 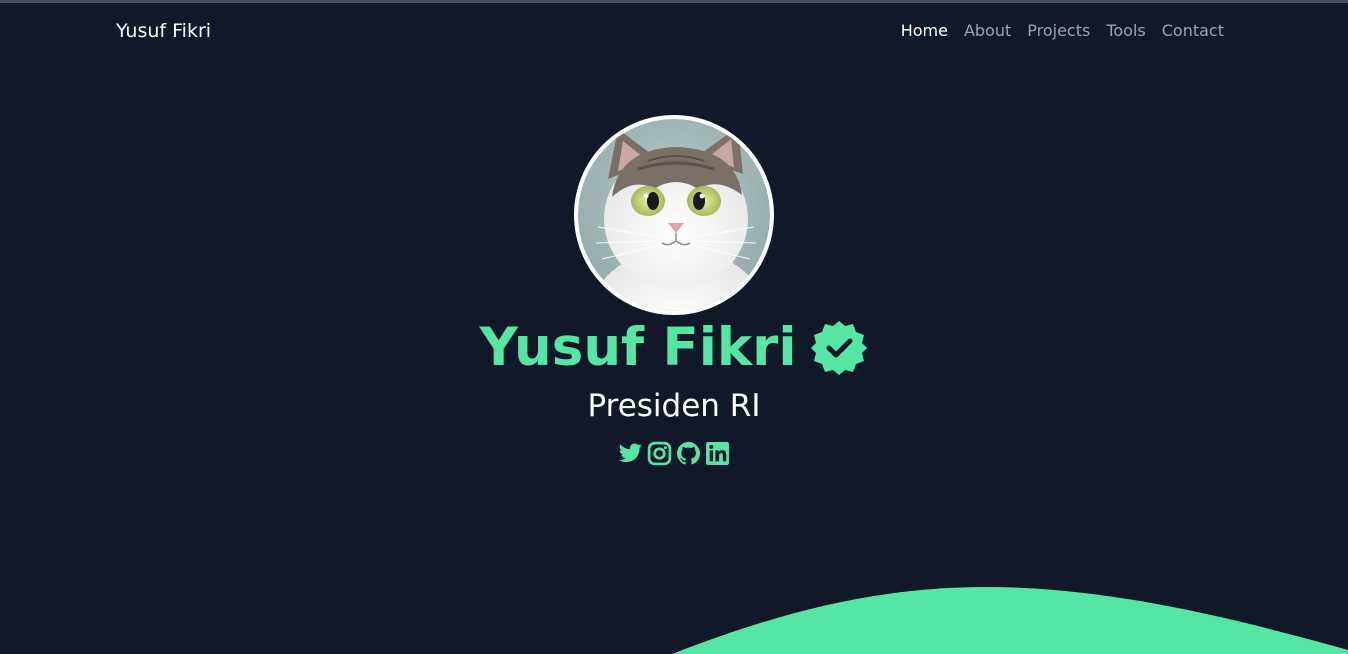 What do you see at coordinates (1010, 620) in the screenshot?
I see `wave-decoration` at bounding box center [1010, 620].